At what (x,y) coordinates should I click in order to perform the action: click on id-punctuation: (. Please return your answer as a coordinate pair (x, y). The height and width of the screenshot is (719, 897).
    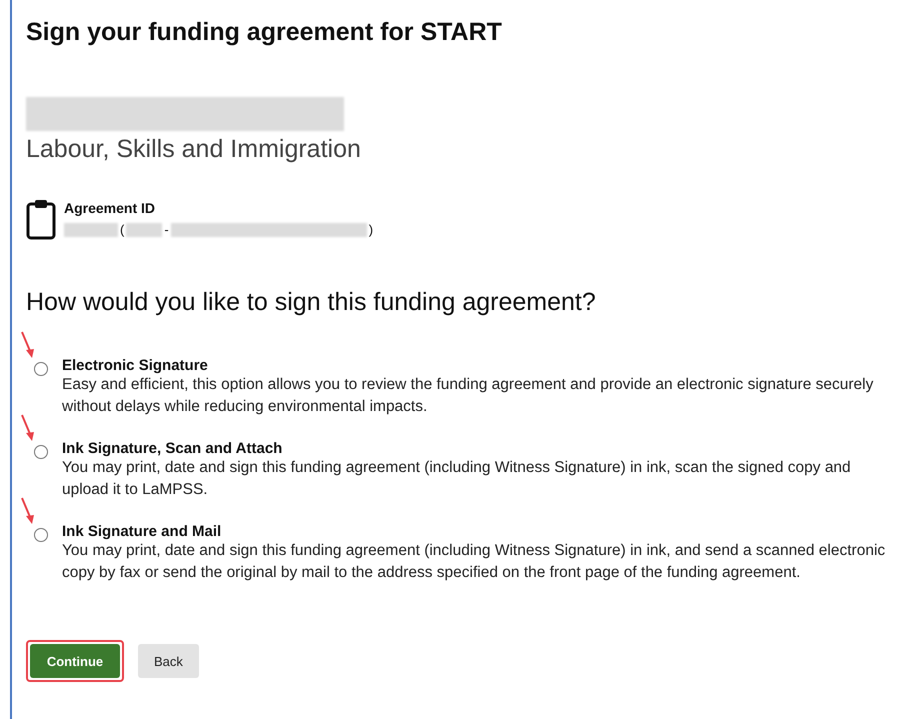
    Looking at the image, I should click on (122, 229).